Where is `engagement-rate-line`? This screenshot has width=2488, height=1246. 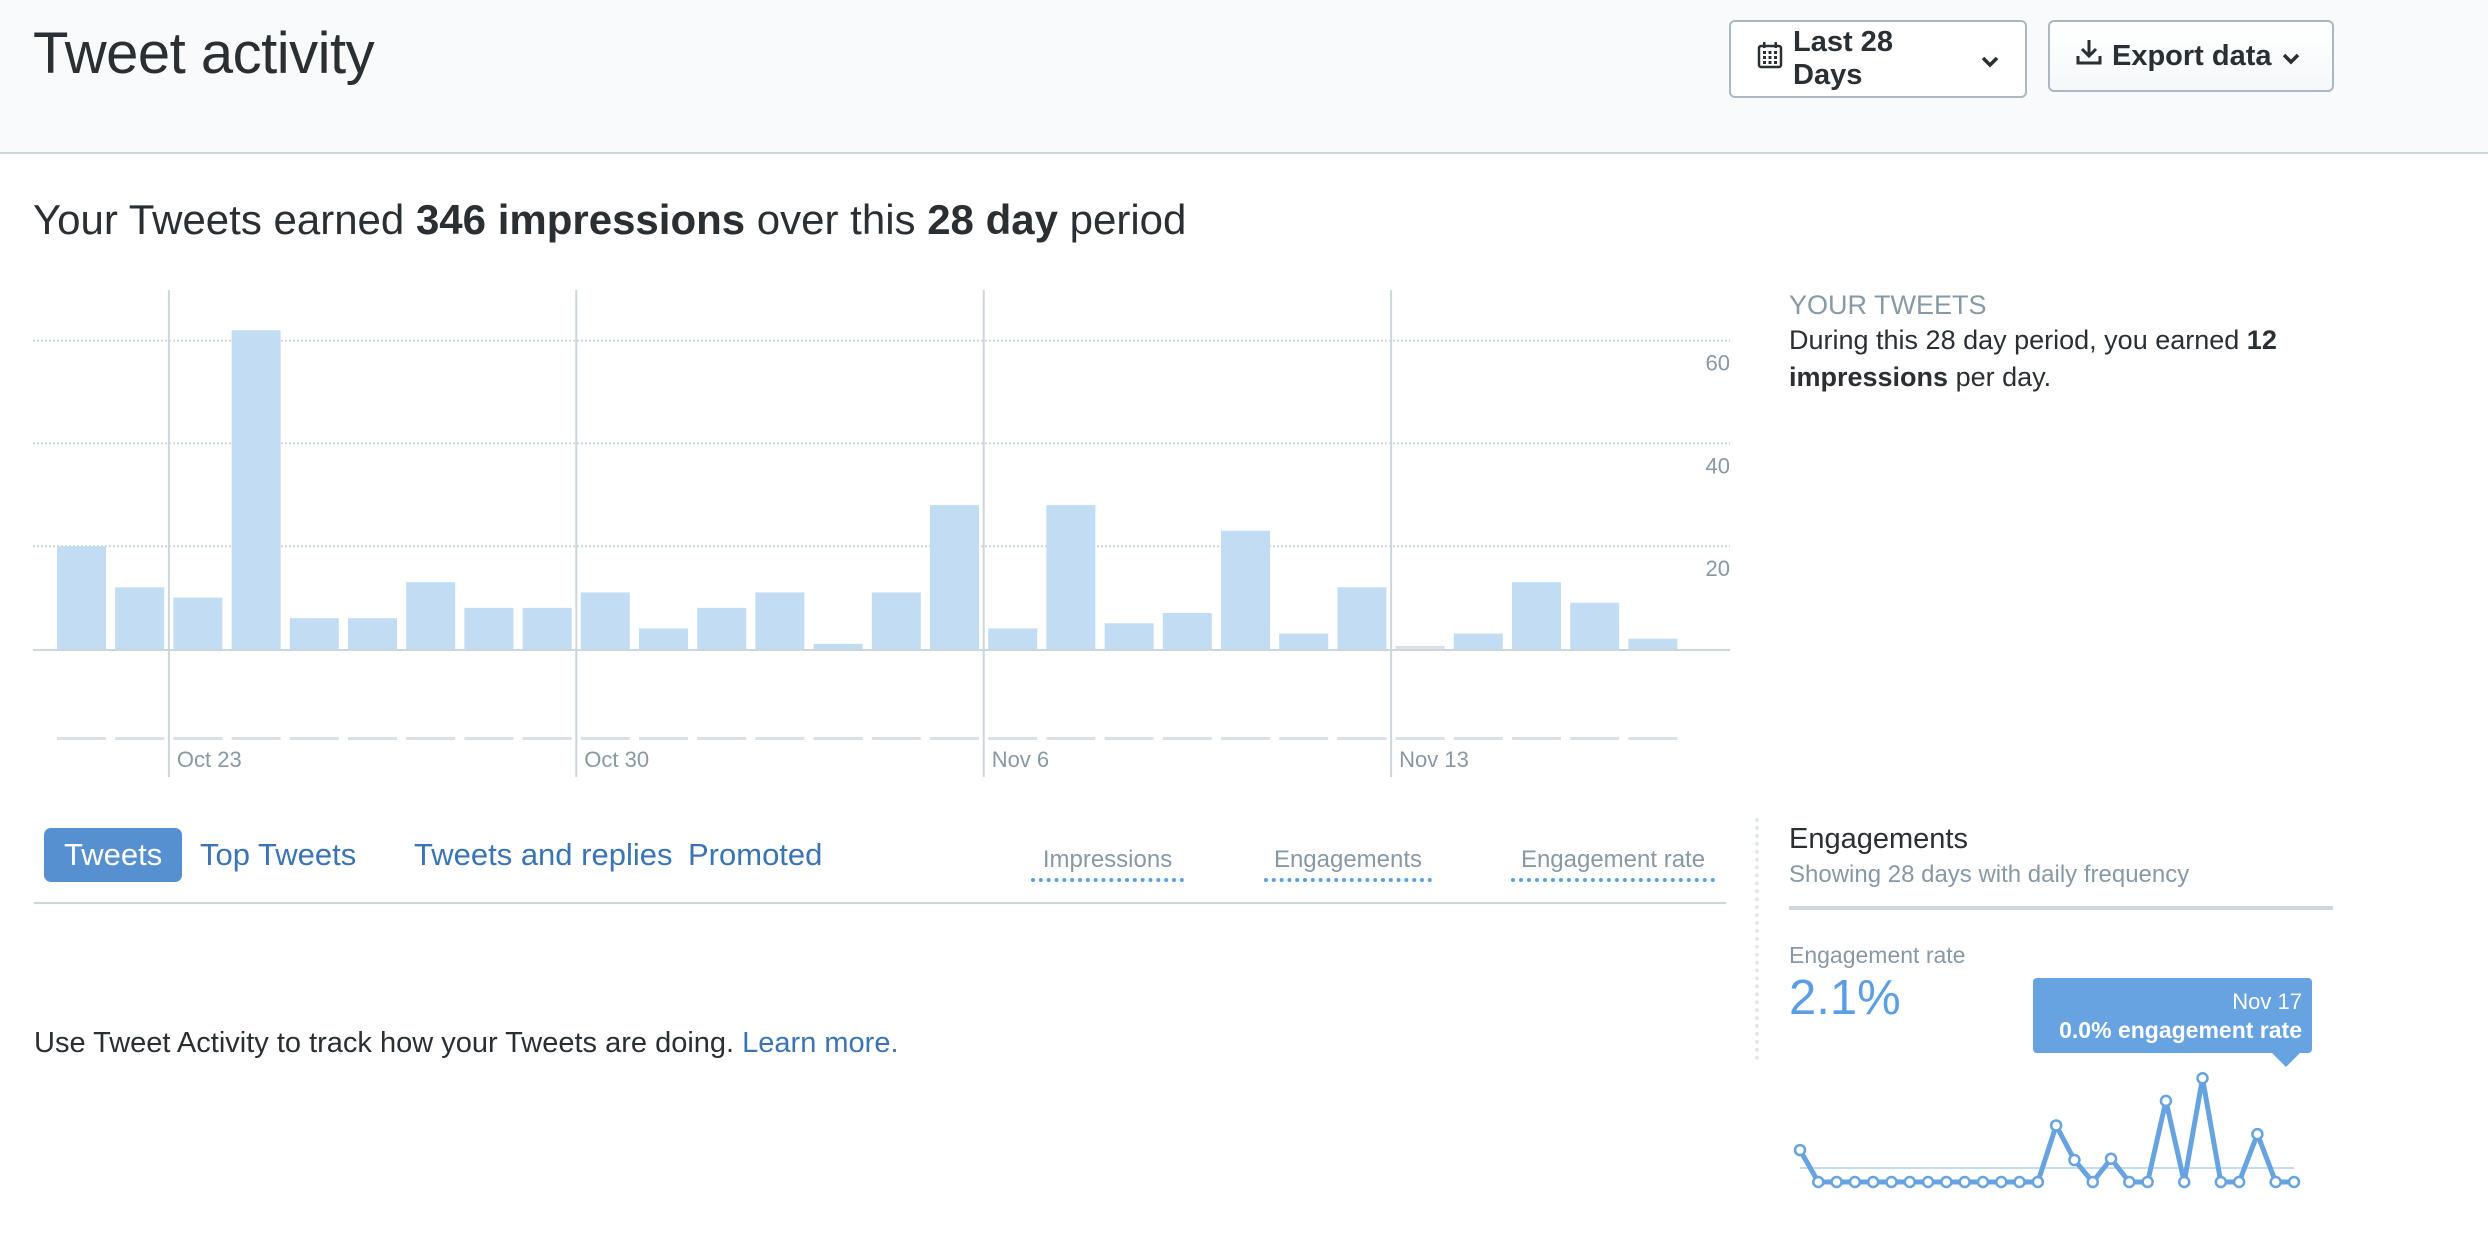
engagement-rate-line is located at coordinates (2045, 1130).